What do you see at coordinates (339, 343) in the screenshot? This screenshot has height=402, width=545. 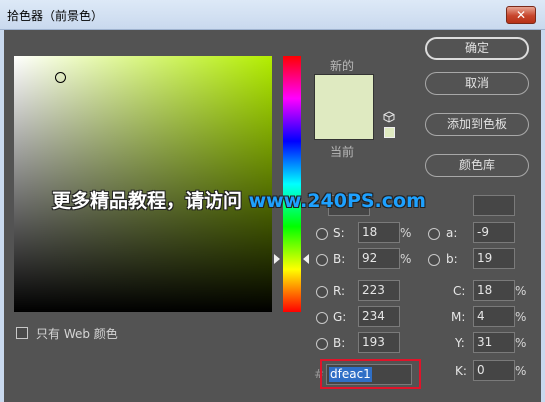 I see `blue-label: B:` at bounding box center [339, 343].